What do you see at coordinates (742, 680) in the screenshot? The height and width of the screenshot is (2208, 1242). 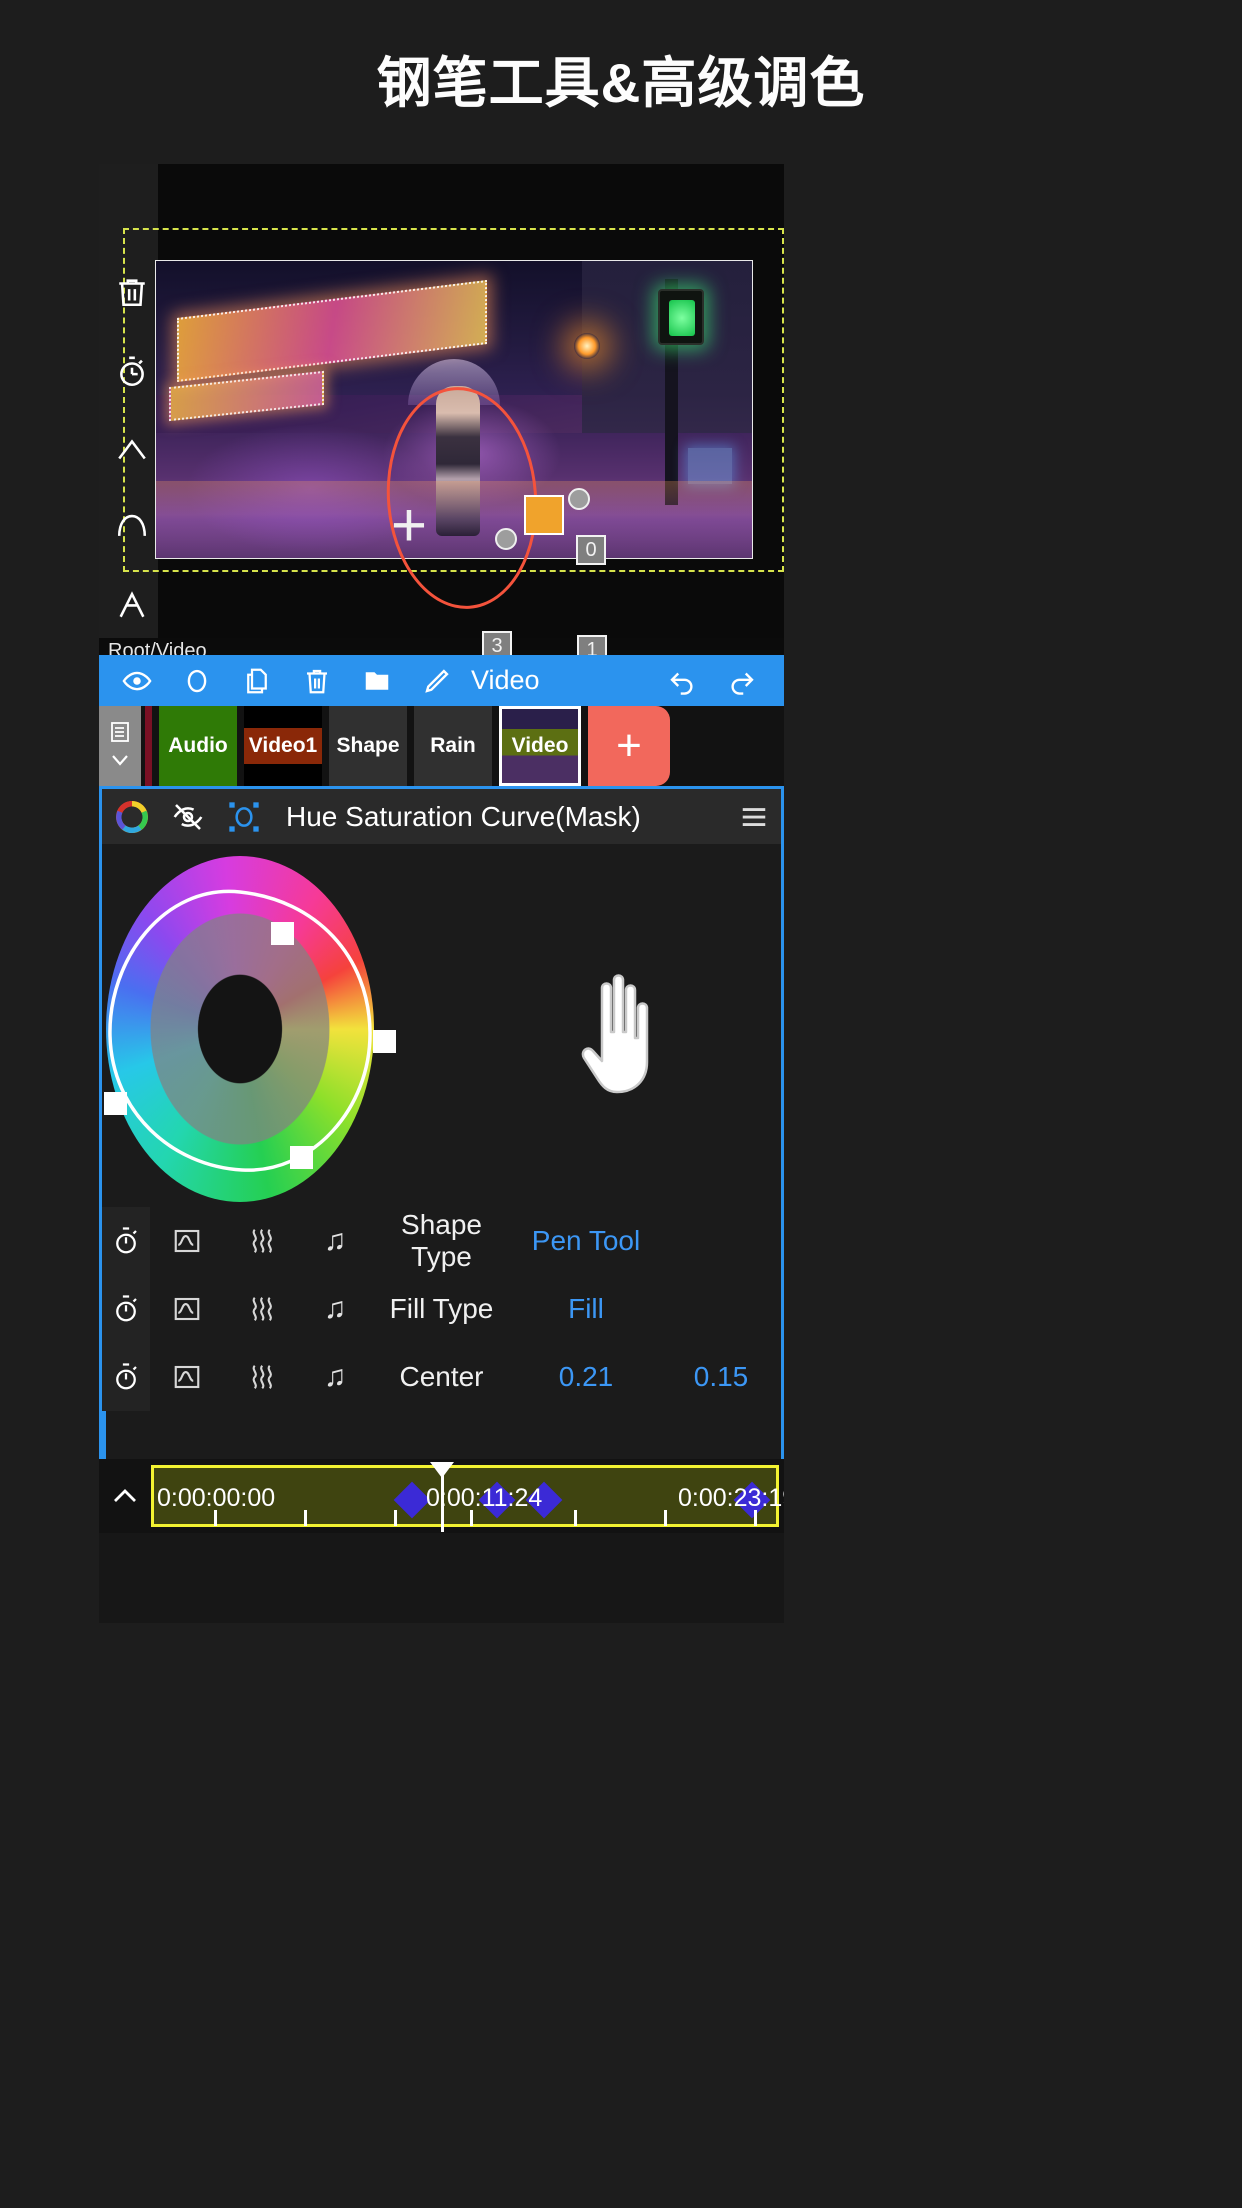 I see `redo-icon` at bounding box center [742, 680].